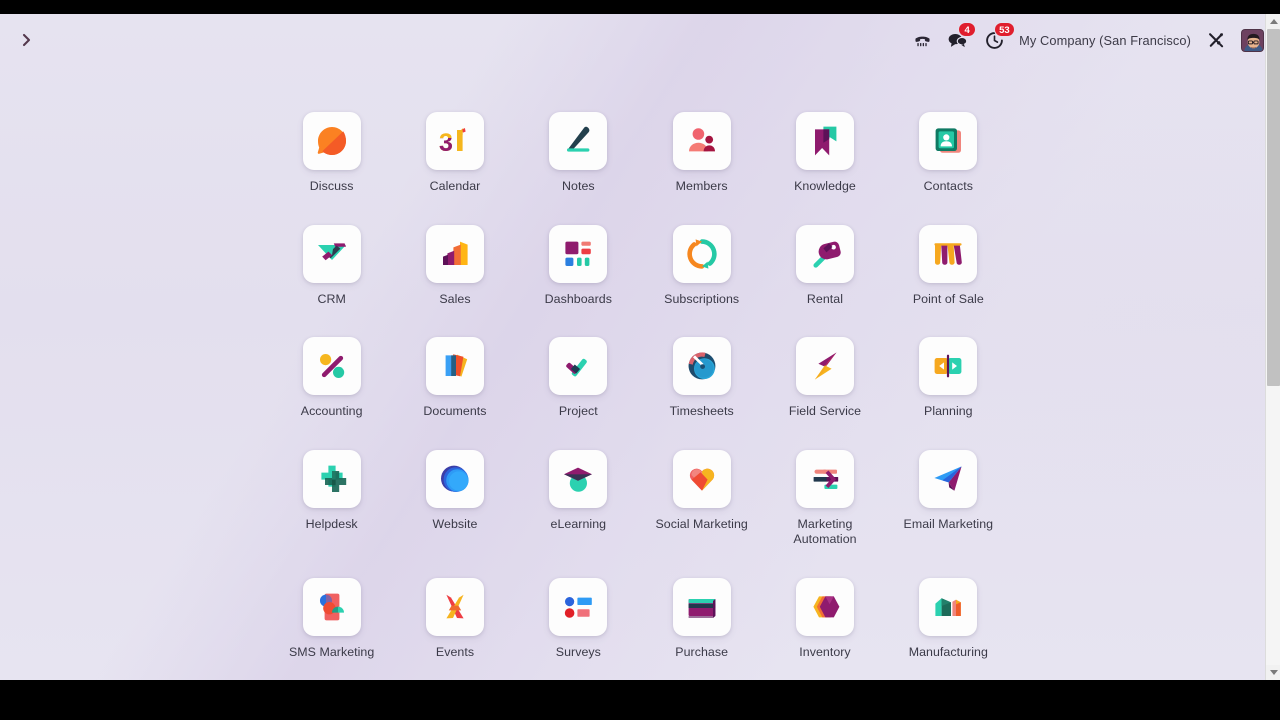  Describe the element at coordinates (824, 366) in the screenshot. I see `field-service-icon` at that location.